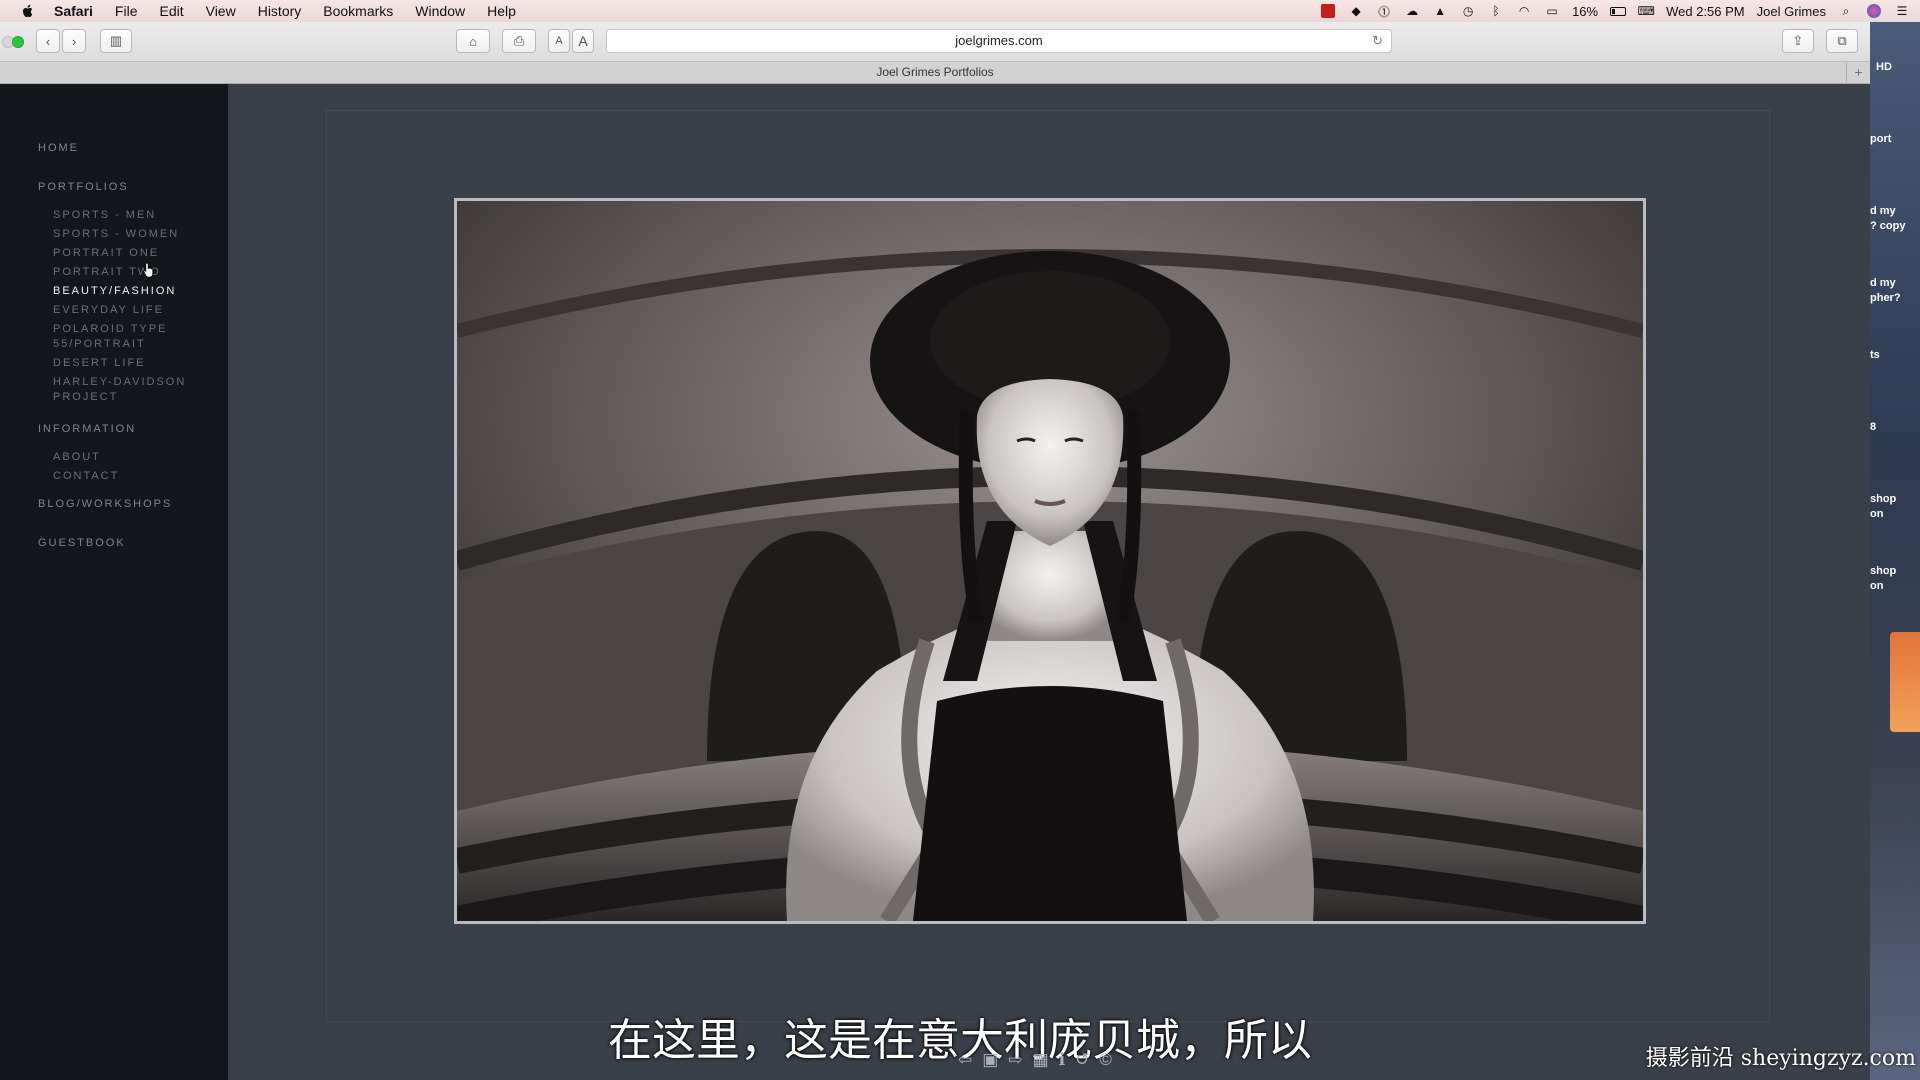 This screenshot has height=1080, width=1920. I want to click on menu-edit: Edit, so click(171, 11).